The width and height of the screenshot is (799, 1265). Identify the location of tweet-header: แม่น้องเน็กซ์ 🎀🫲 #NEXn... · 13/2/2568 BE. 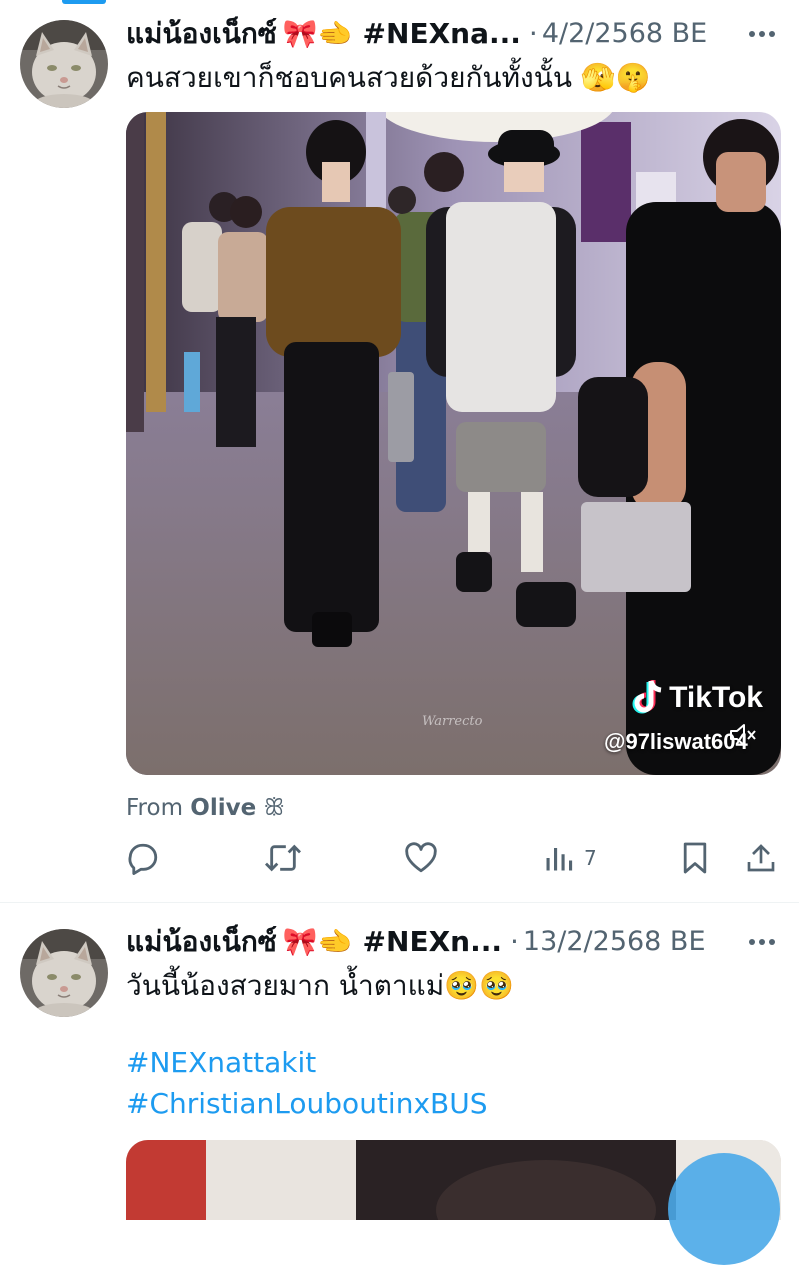
(416, 942).